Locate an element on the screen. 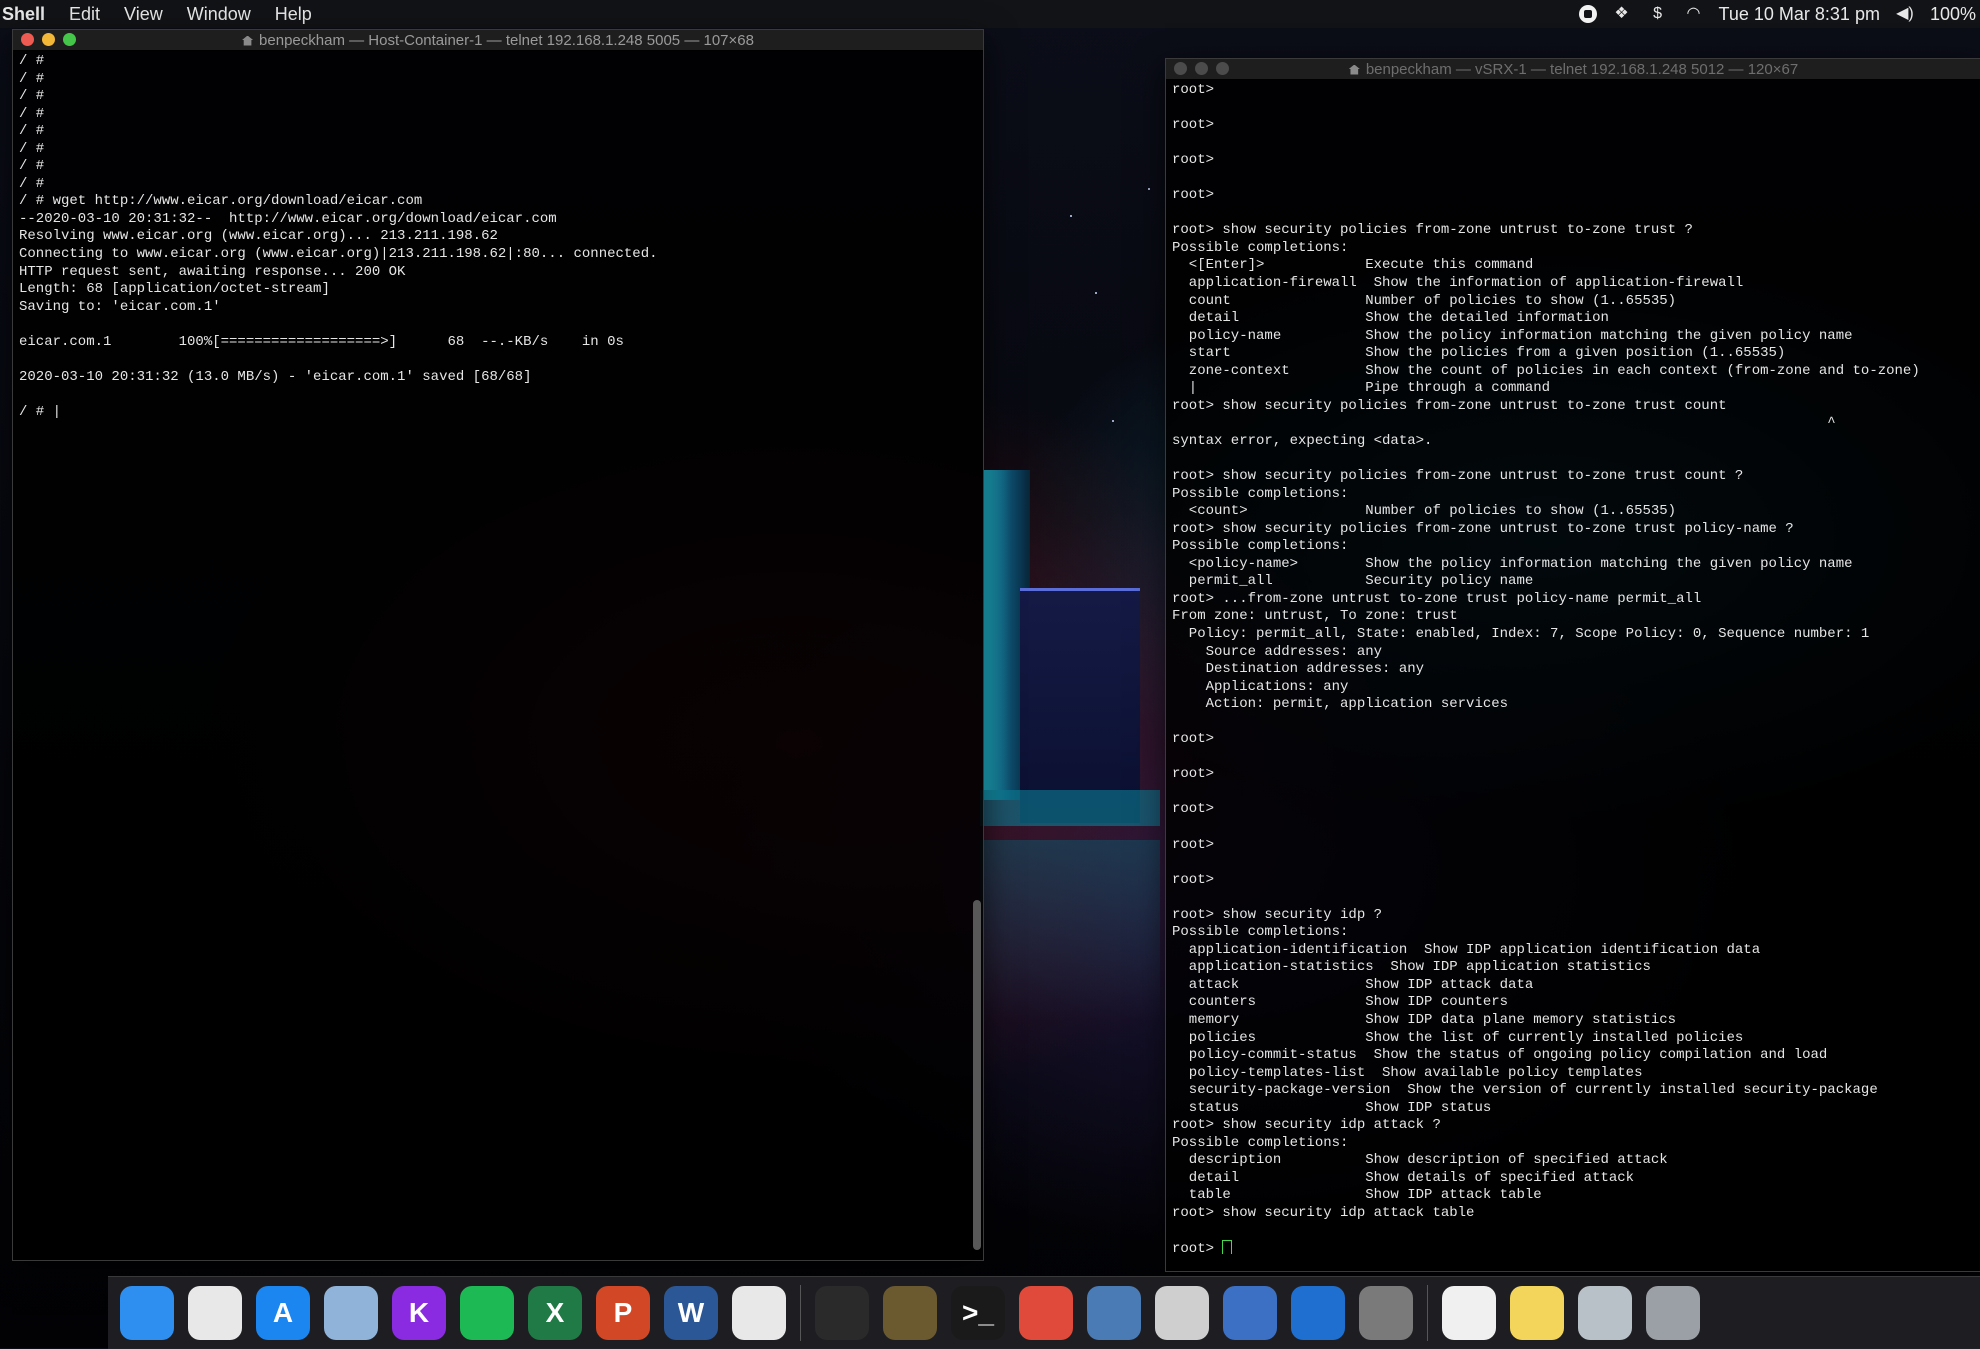  terminal-line: | Pipe through a command is located at coordinates (1361, 388).